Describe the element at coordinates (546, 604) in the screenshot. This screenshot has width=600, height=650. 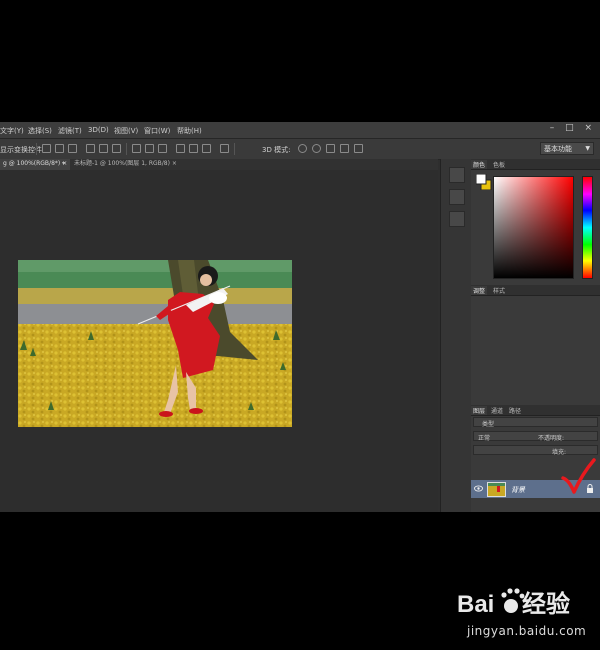
I see `logo-text-du: 经验` at that location.